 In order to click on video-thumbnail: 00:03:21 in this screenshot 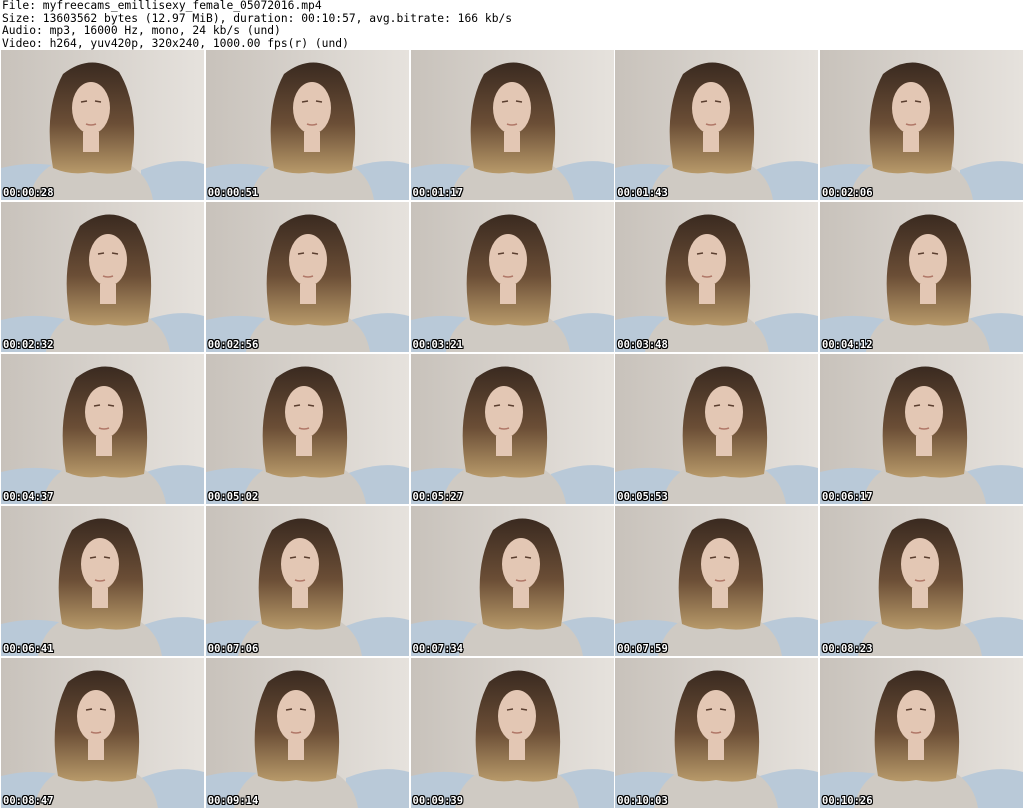, I will do `click(512, 277)`.